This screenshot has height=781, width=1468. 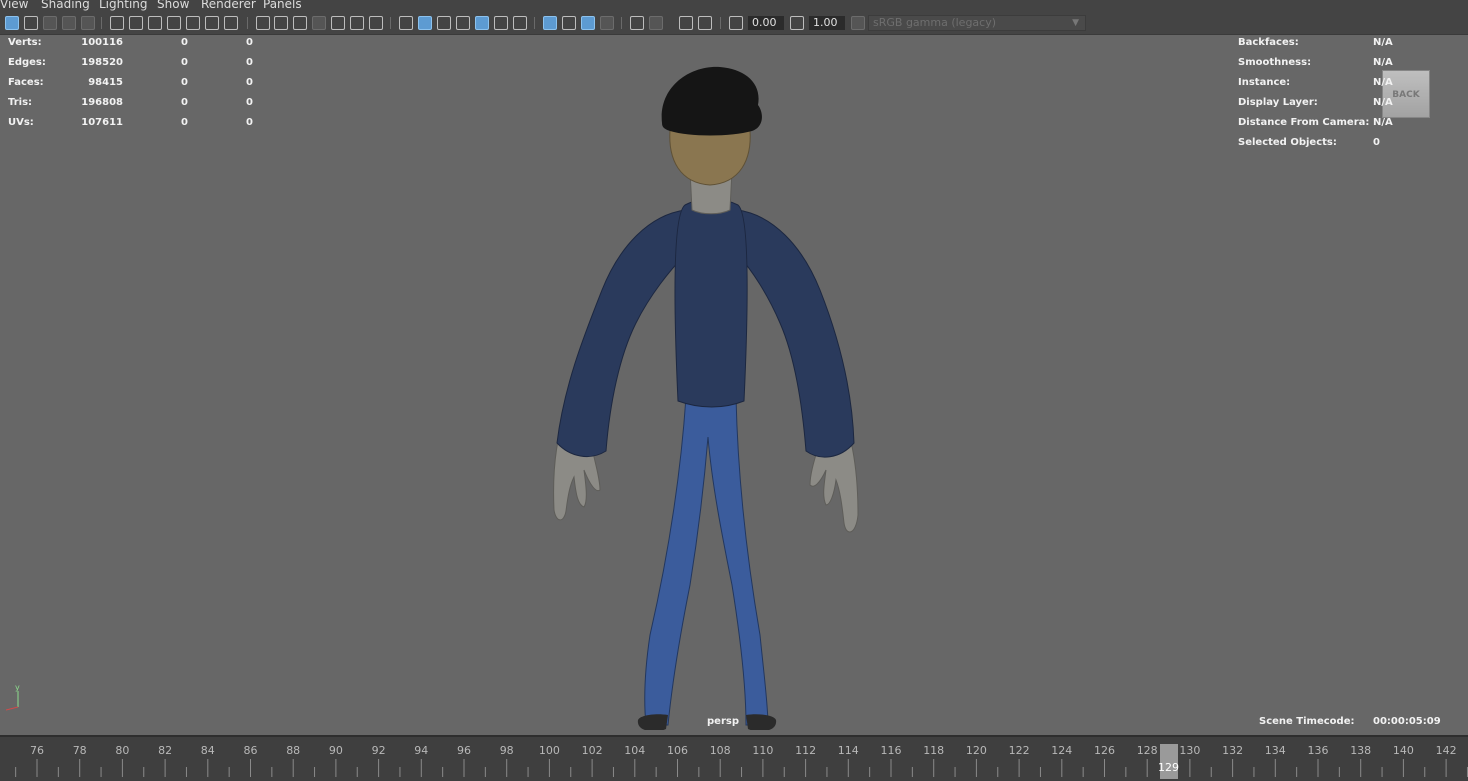 What do you see at coordinates (231, 23) in the screenshot?
I see `safe-action-icon` at bounding box center [231, 23].